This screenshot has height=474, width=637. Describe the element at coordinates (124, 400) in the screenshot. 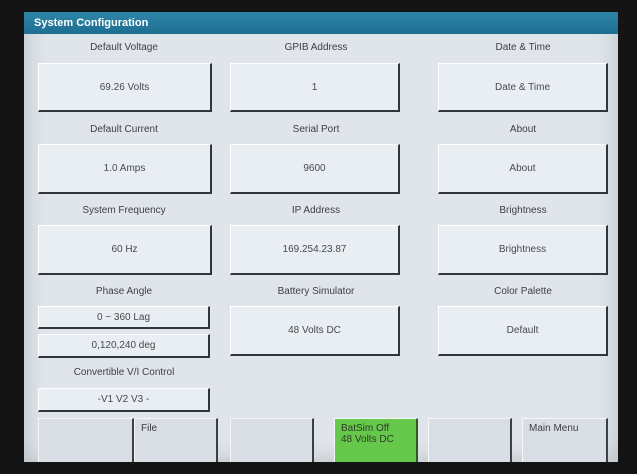

I see `convertible-control-button: -V1 V2 V3 -` at that location.